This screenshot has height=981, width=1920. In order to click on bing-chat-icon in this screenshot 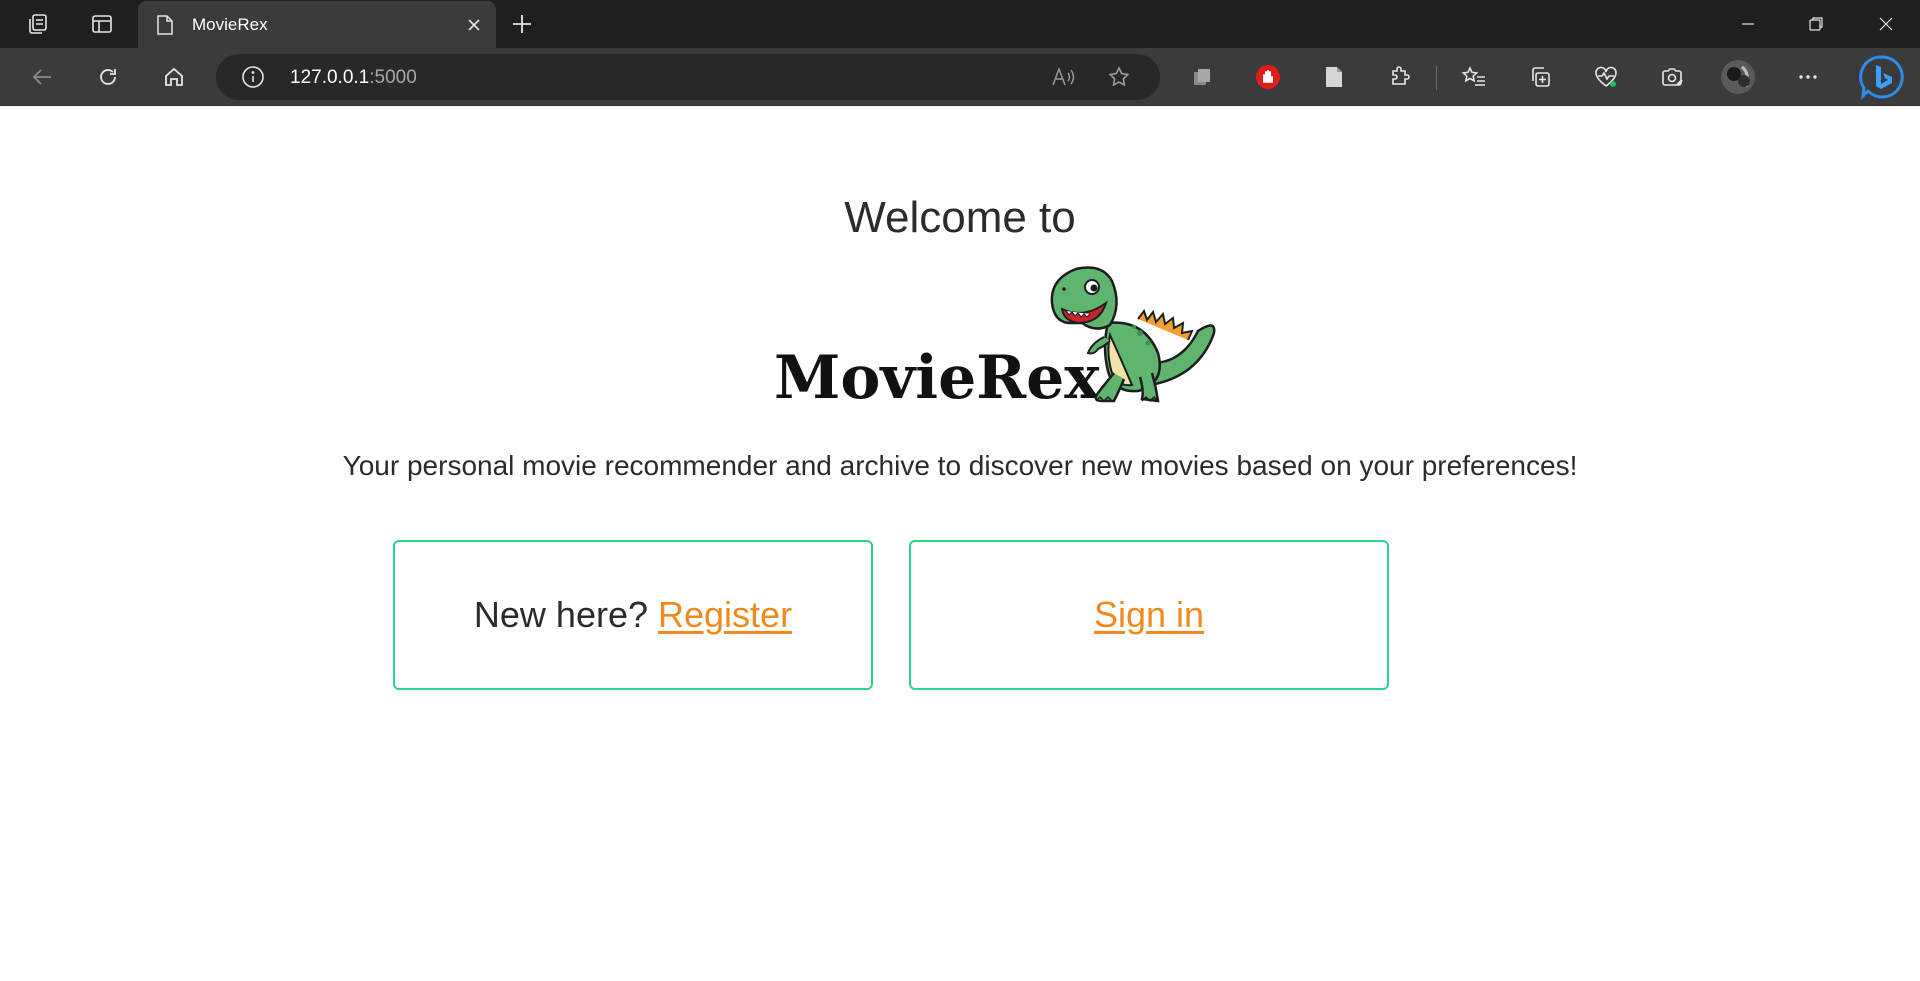, I will do `click(1882, 77)`.